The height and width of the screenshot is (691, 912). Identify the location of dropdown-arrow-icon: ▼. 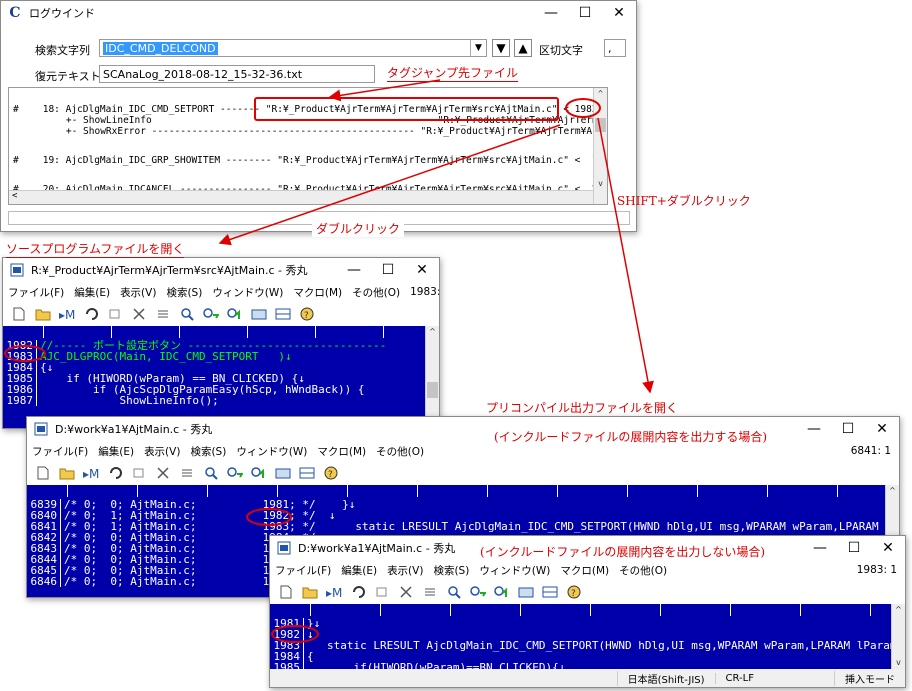
(478, 48).